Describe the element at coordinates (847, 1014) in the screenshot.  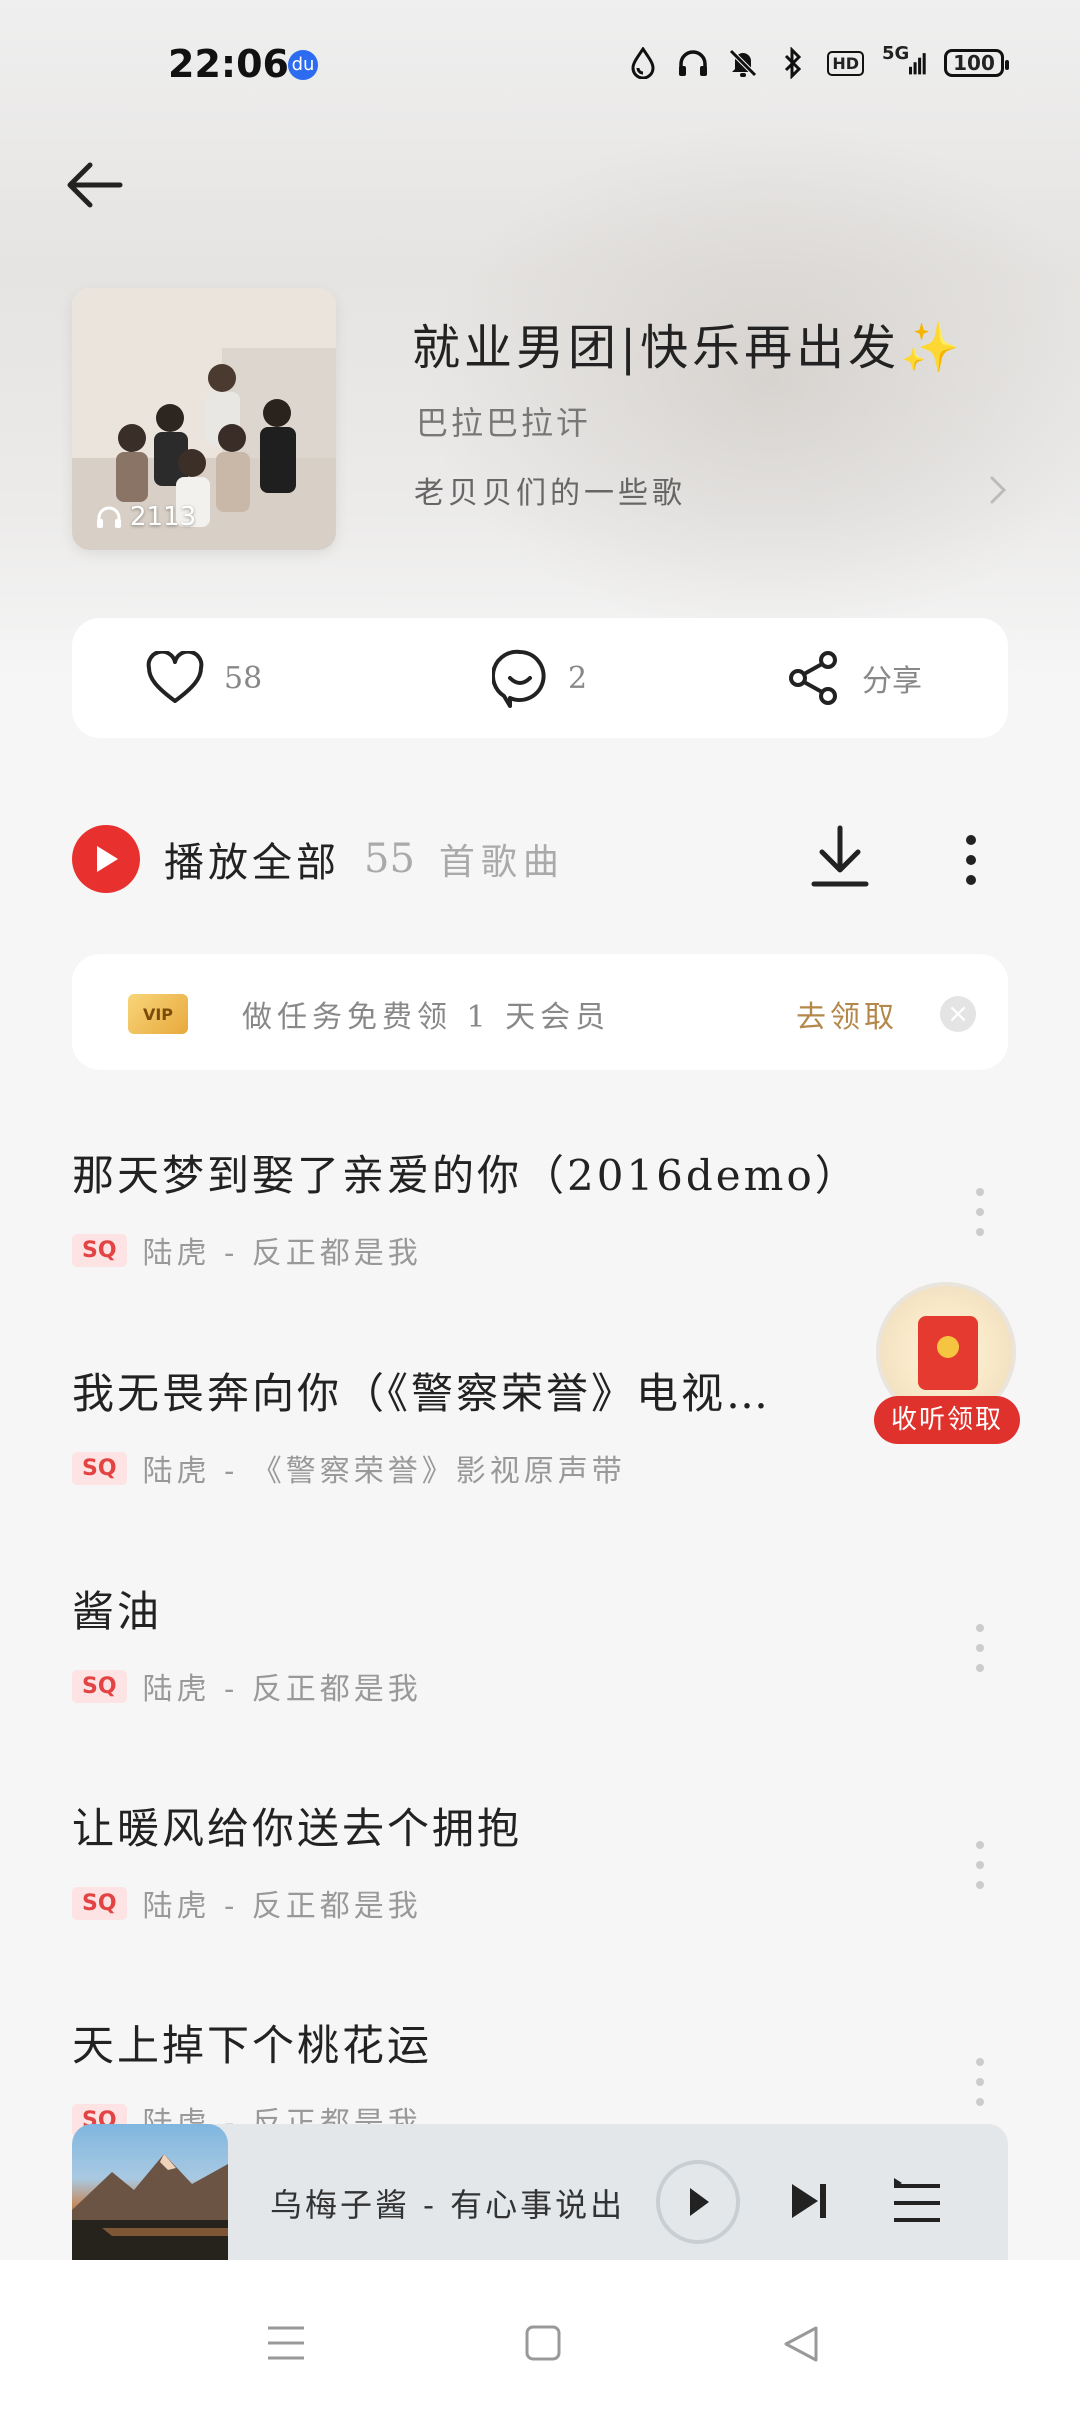
I see `vip-claim-button: 去领取` at that location.